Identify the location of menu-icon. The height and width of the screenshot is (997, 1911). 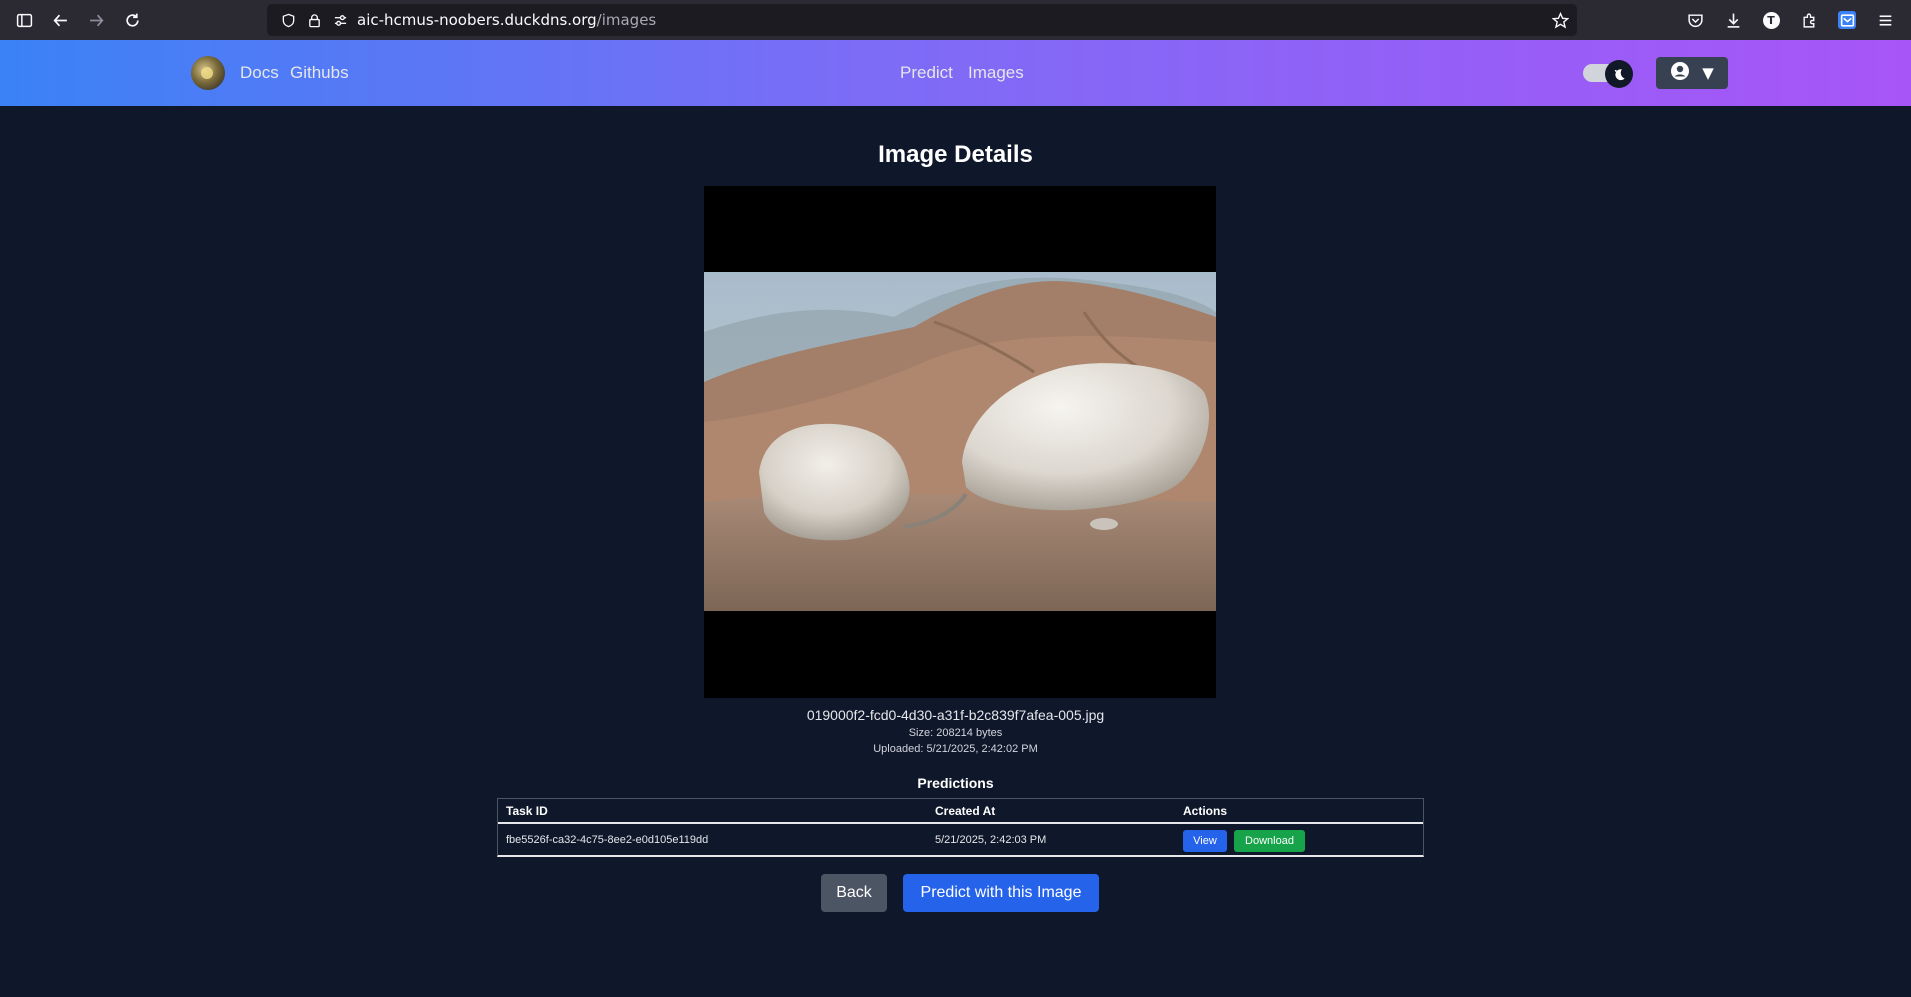
(1885, 20).